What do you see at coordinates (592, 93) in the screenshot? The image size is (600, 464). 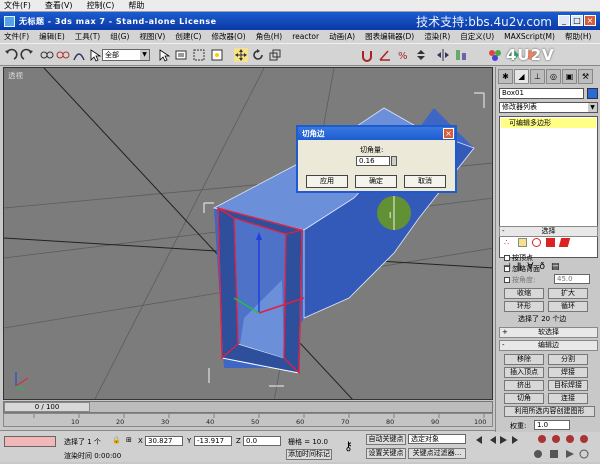 I see `object-color-swatch` at bounding box center [592, 93].